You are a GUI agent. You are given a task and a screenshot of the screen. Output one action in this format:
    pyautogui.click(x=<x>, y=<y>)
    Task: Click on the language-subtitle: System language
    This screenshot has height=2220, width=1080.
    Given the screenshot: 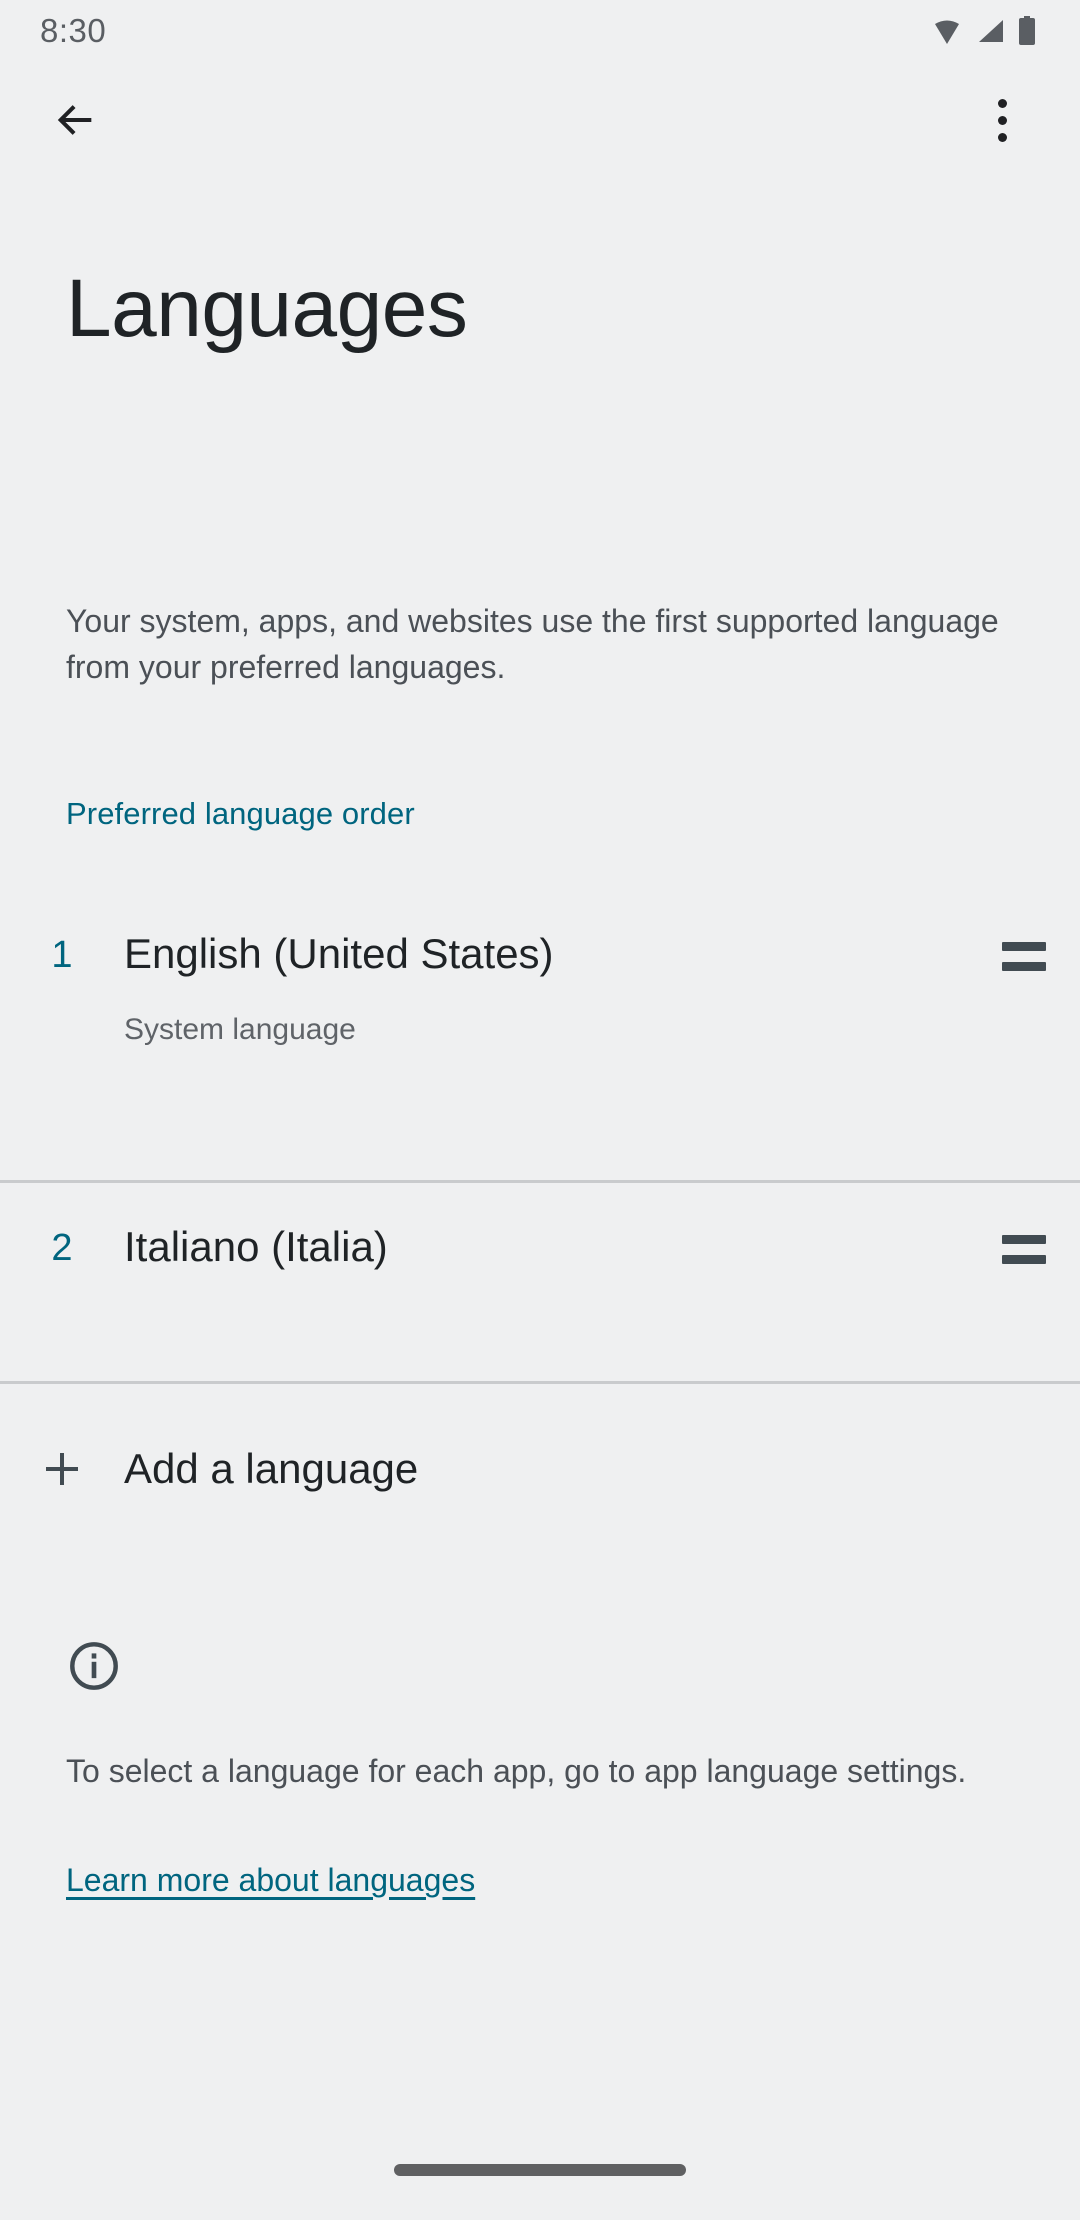 What is the action you would take?
    pyautogui.click(x=240, y=1030)
    